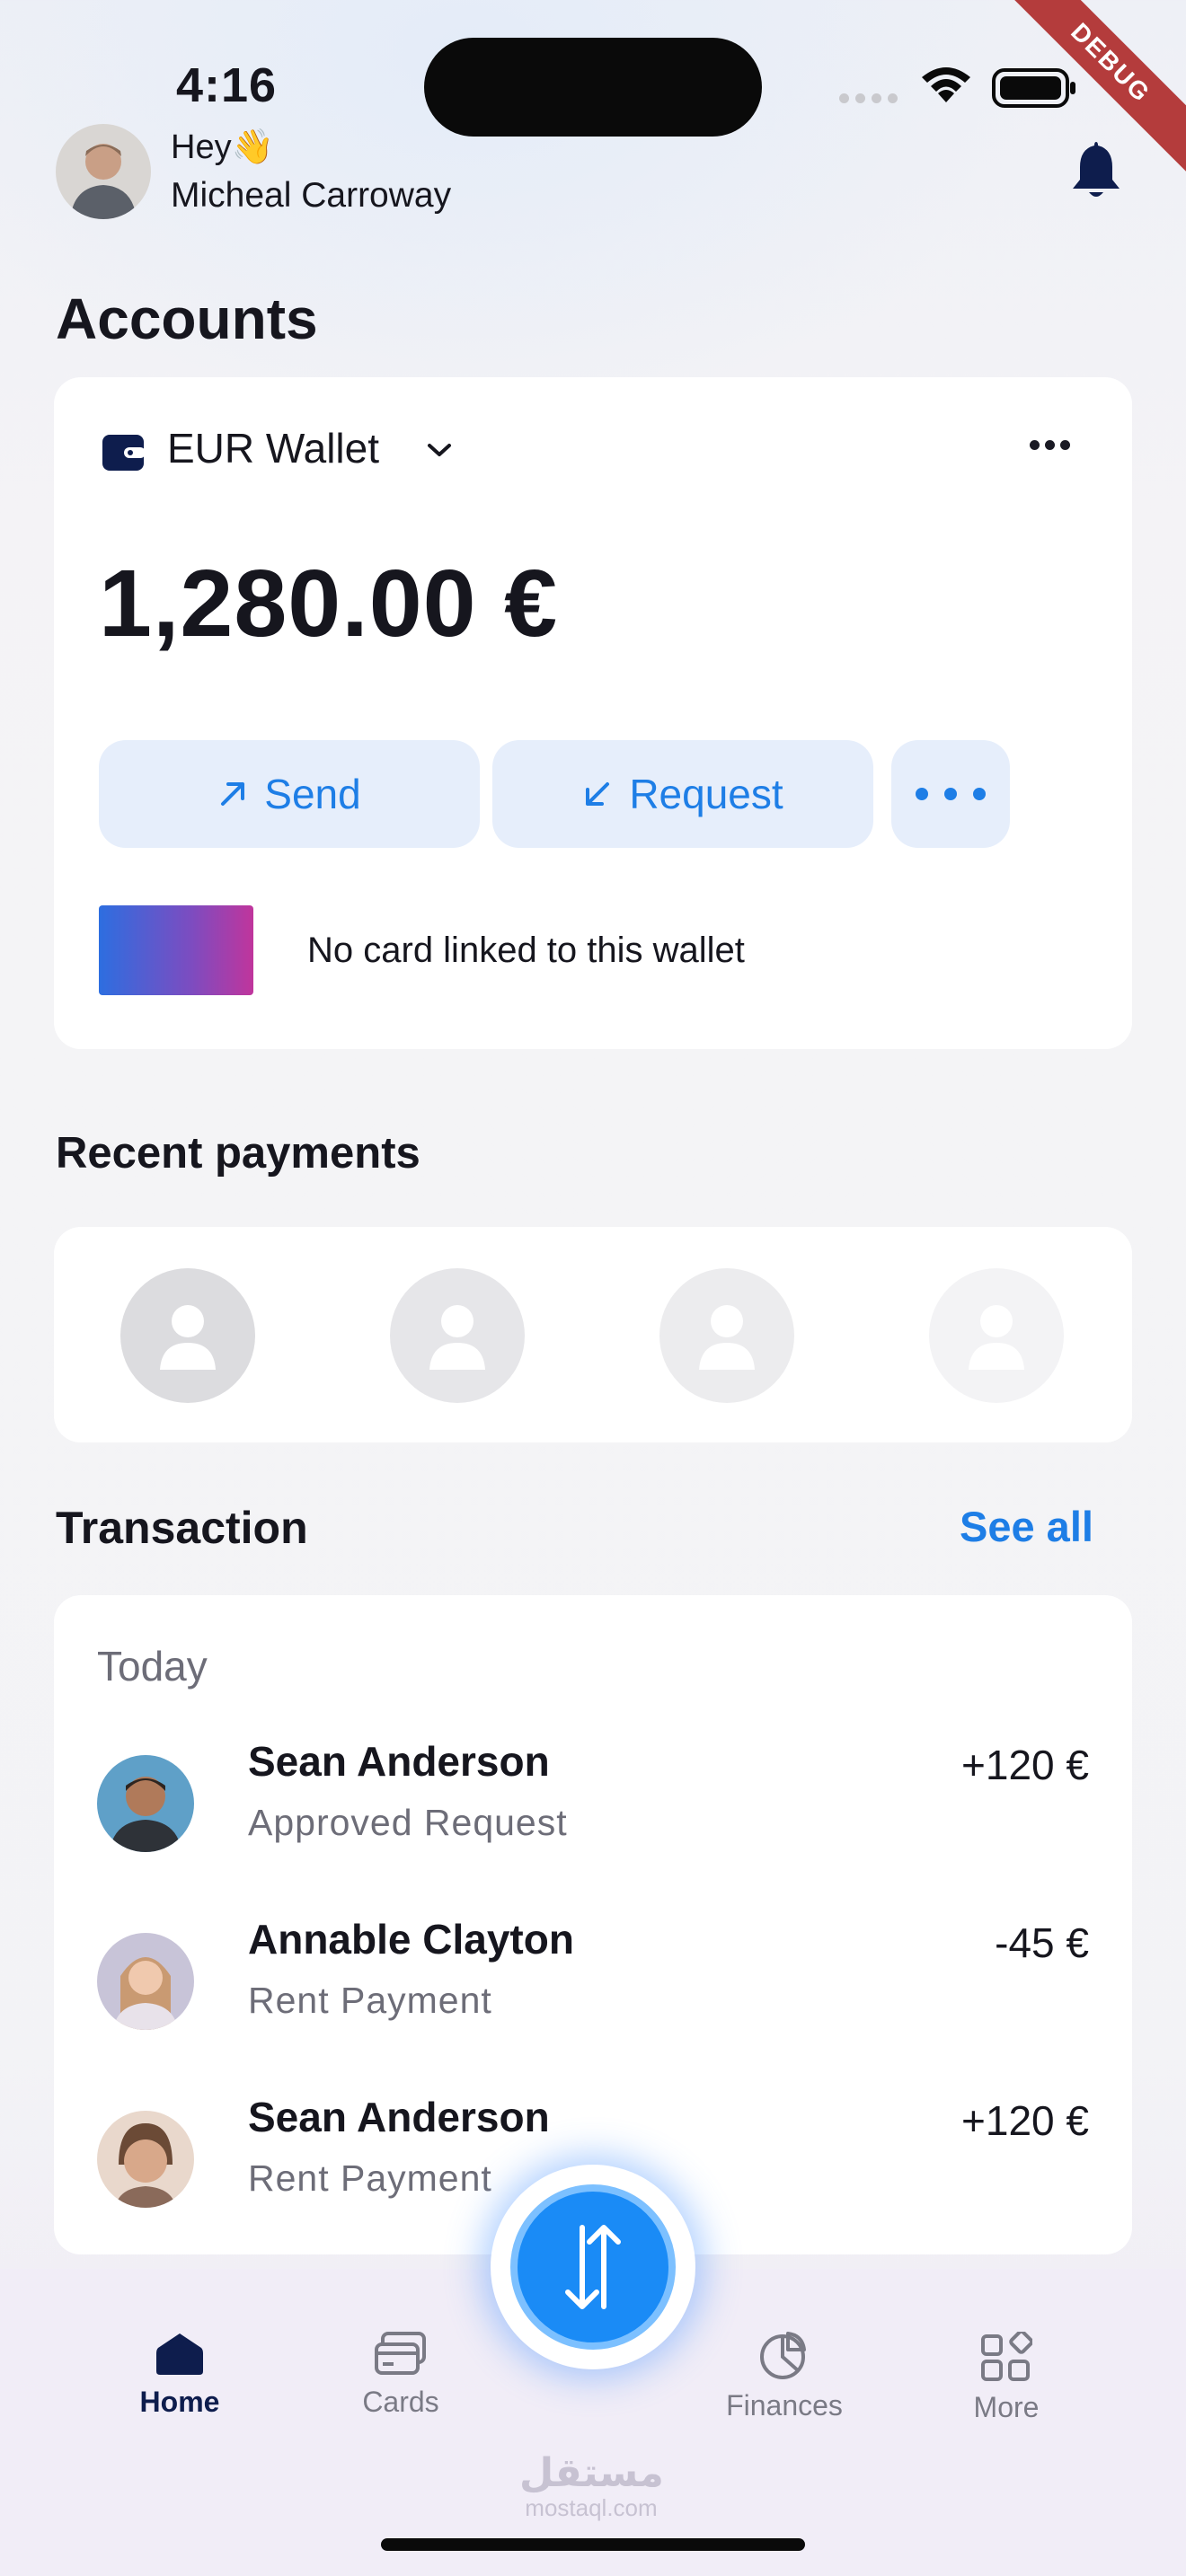 The height and width of the screenshot is (2576, 1186). What do you see at coordinates (311, 195) in the screenshot?
I see `user-name: Micheal Carroway` at bounding box center [311, 195].